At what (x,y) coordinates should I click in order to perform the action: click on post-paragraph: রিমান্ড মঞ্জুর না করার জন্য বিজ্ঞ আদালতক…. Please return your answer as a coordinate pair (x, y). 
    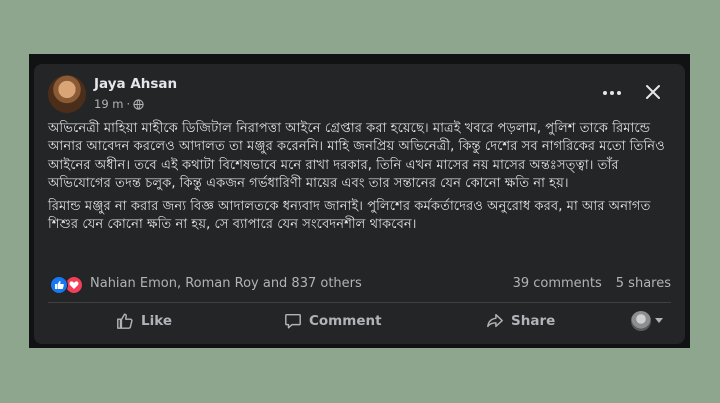
    Looking at the image, I should click on (349, 215).